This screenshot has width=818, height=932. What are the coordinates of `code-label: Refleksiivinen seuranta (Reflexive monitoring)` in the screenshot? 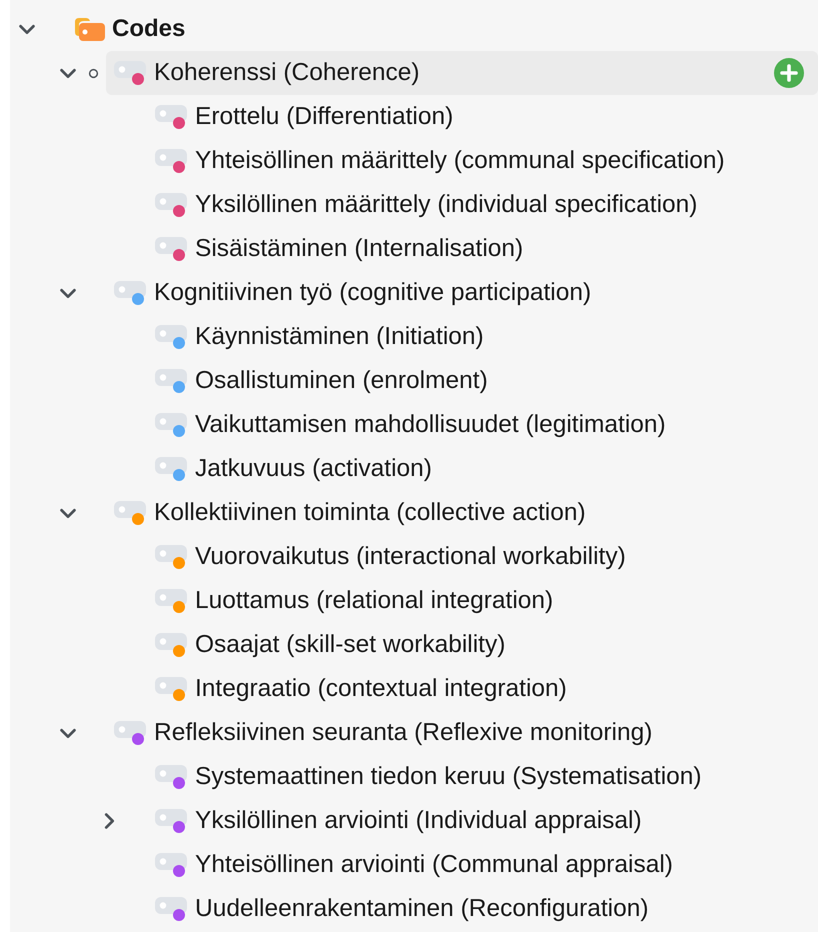 It's located at (403, 733).